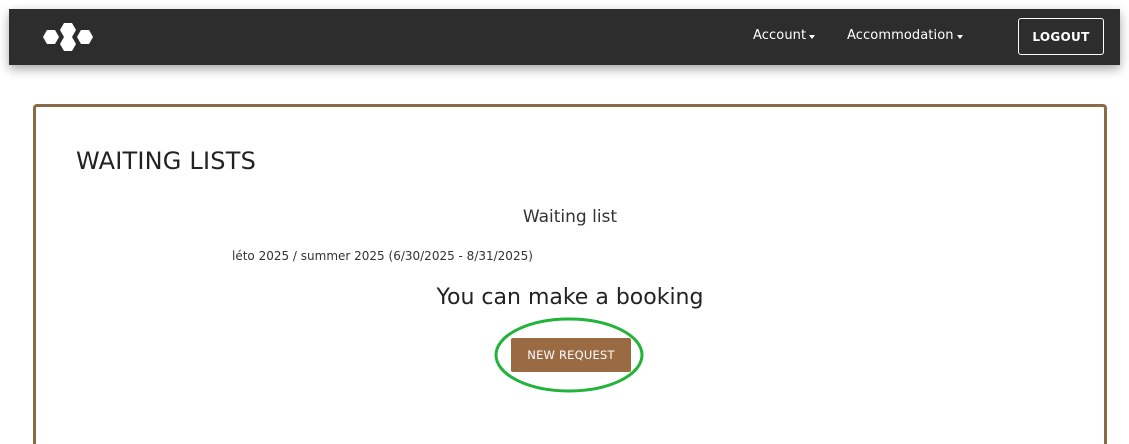 This screenshot has height=444, width=1129. Describe the element at coordinates (1061, 36) in the screenshot. I see `logout-button: LOGOUT` at that location.